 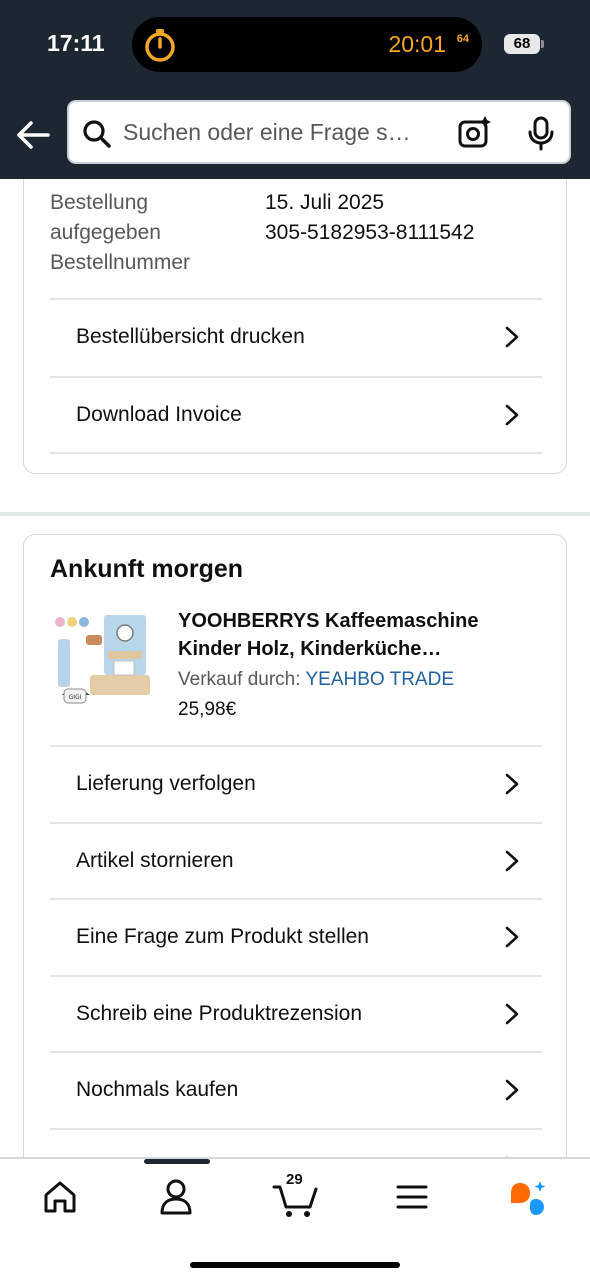 What do you see at coordinates (60, 1197) in the screenshot?
I see `home-icon` at bounding box center [60, 1197].